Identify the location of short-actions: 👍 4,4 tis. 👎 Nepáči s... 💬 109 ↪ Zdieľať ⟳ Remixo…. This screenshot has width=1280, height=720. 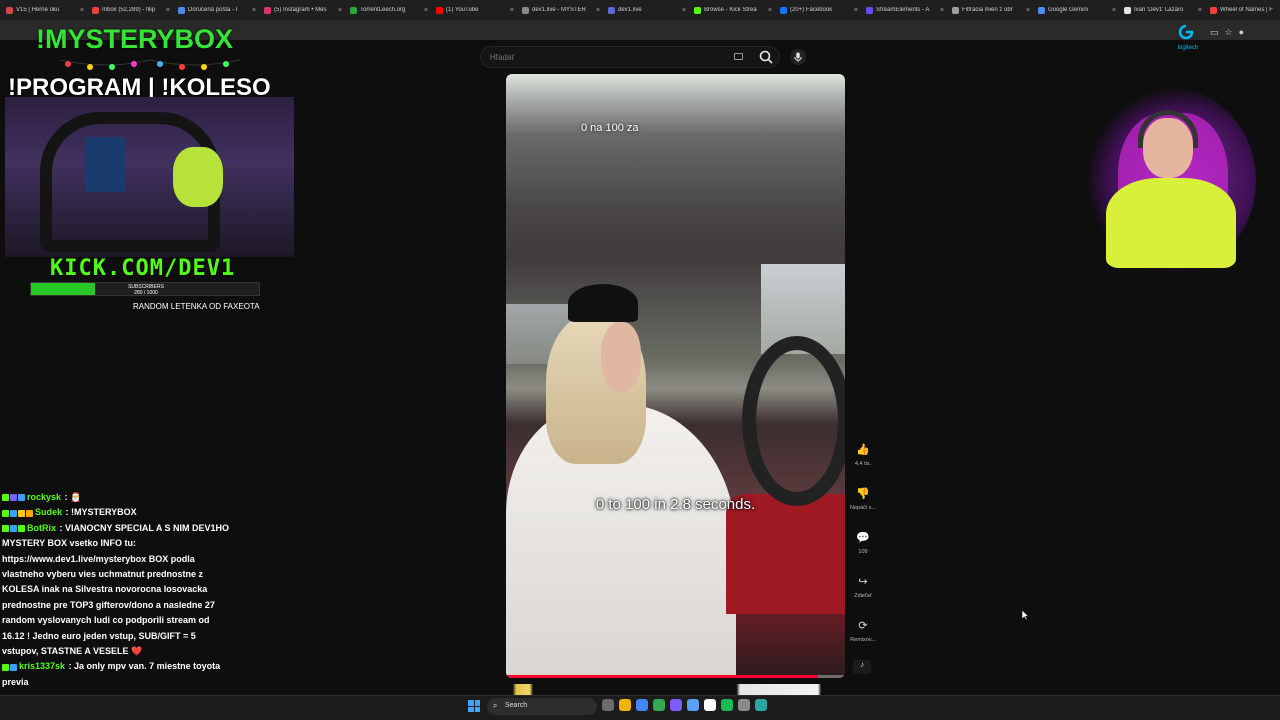
(863, 550).